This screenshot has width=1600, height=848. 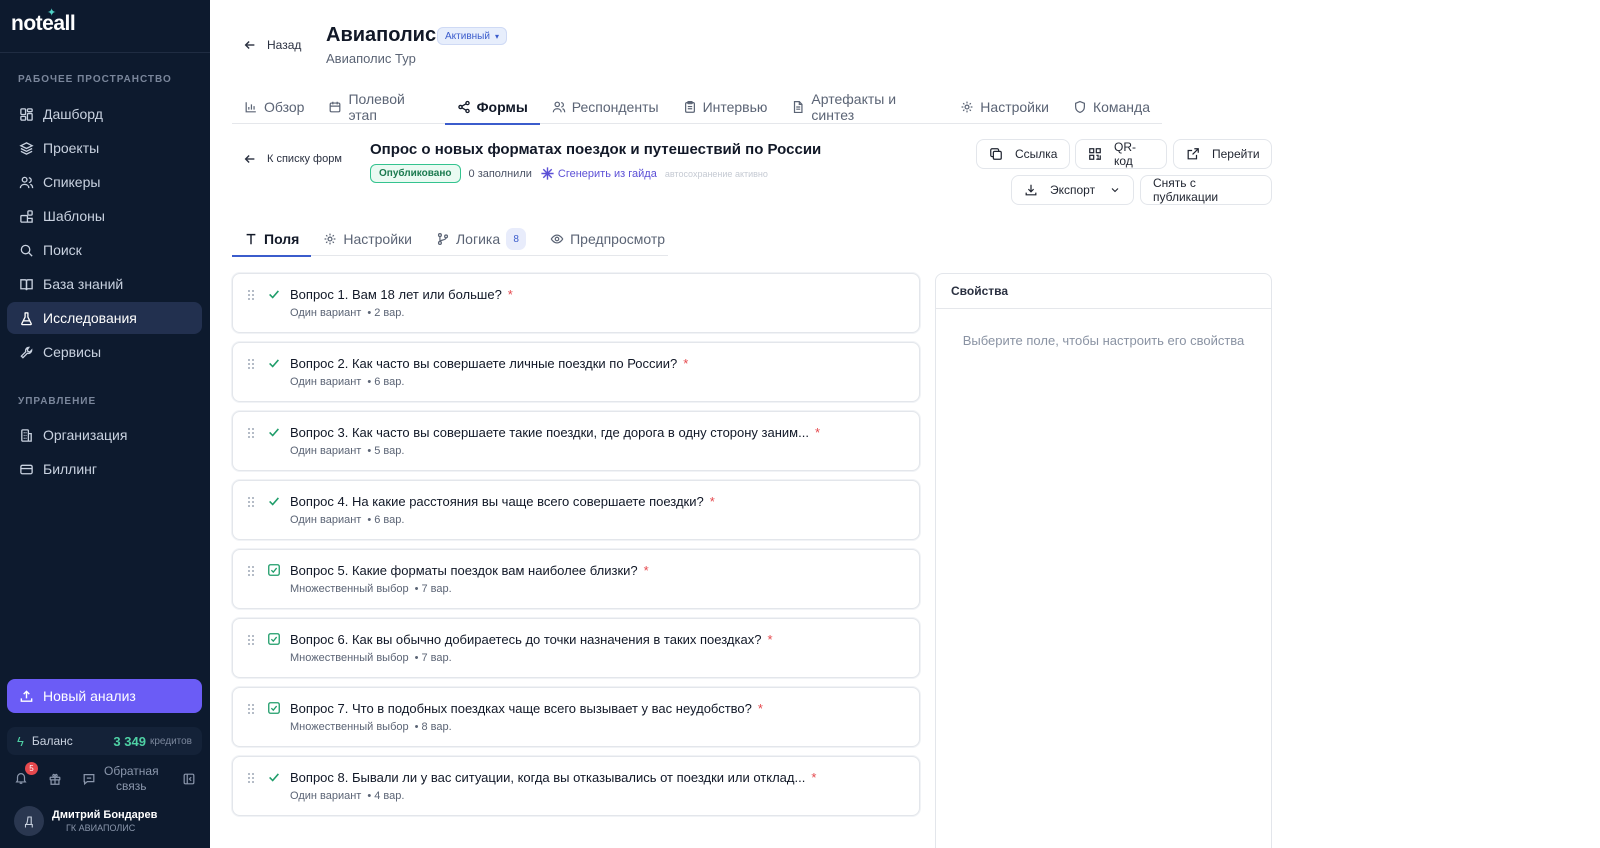 I want to click on feedback-link: Обратная связь, so click(x=131, y=779).